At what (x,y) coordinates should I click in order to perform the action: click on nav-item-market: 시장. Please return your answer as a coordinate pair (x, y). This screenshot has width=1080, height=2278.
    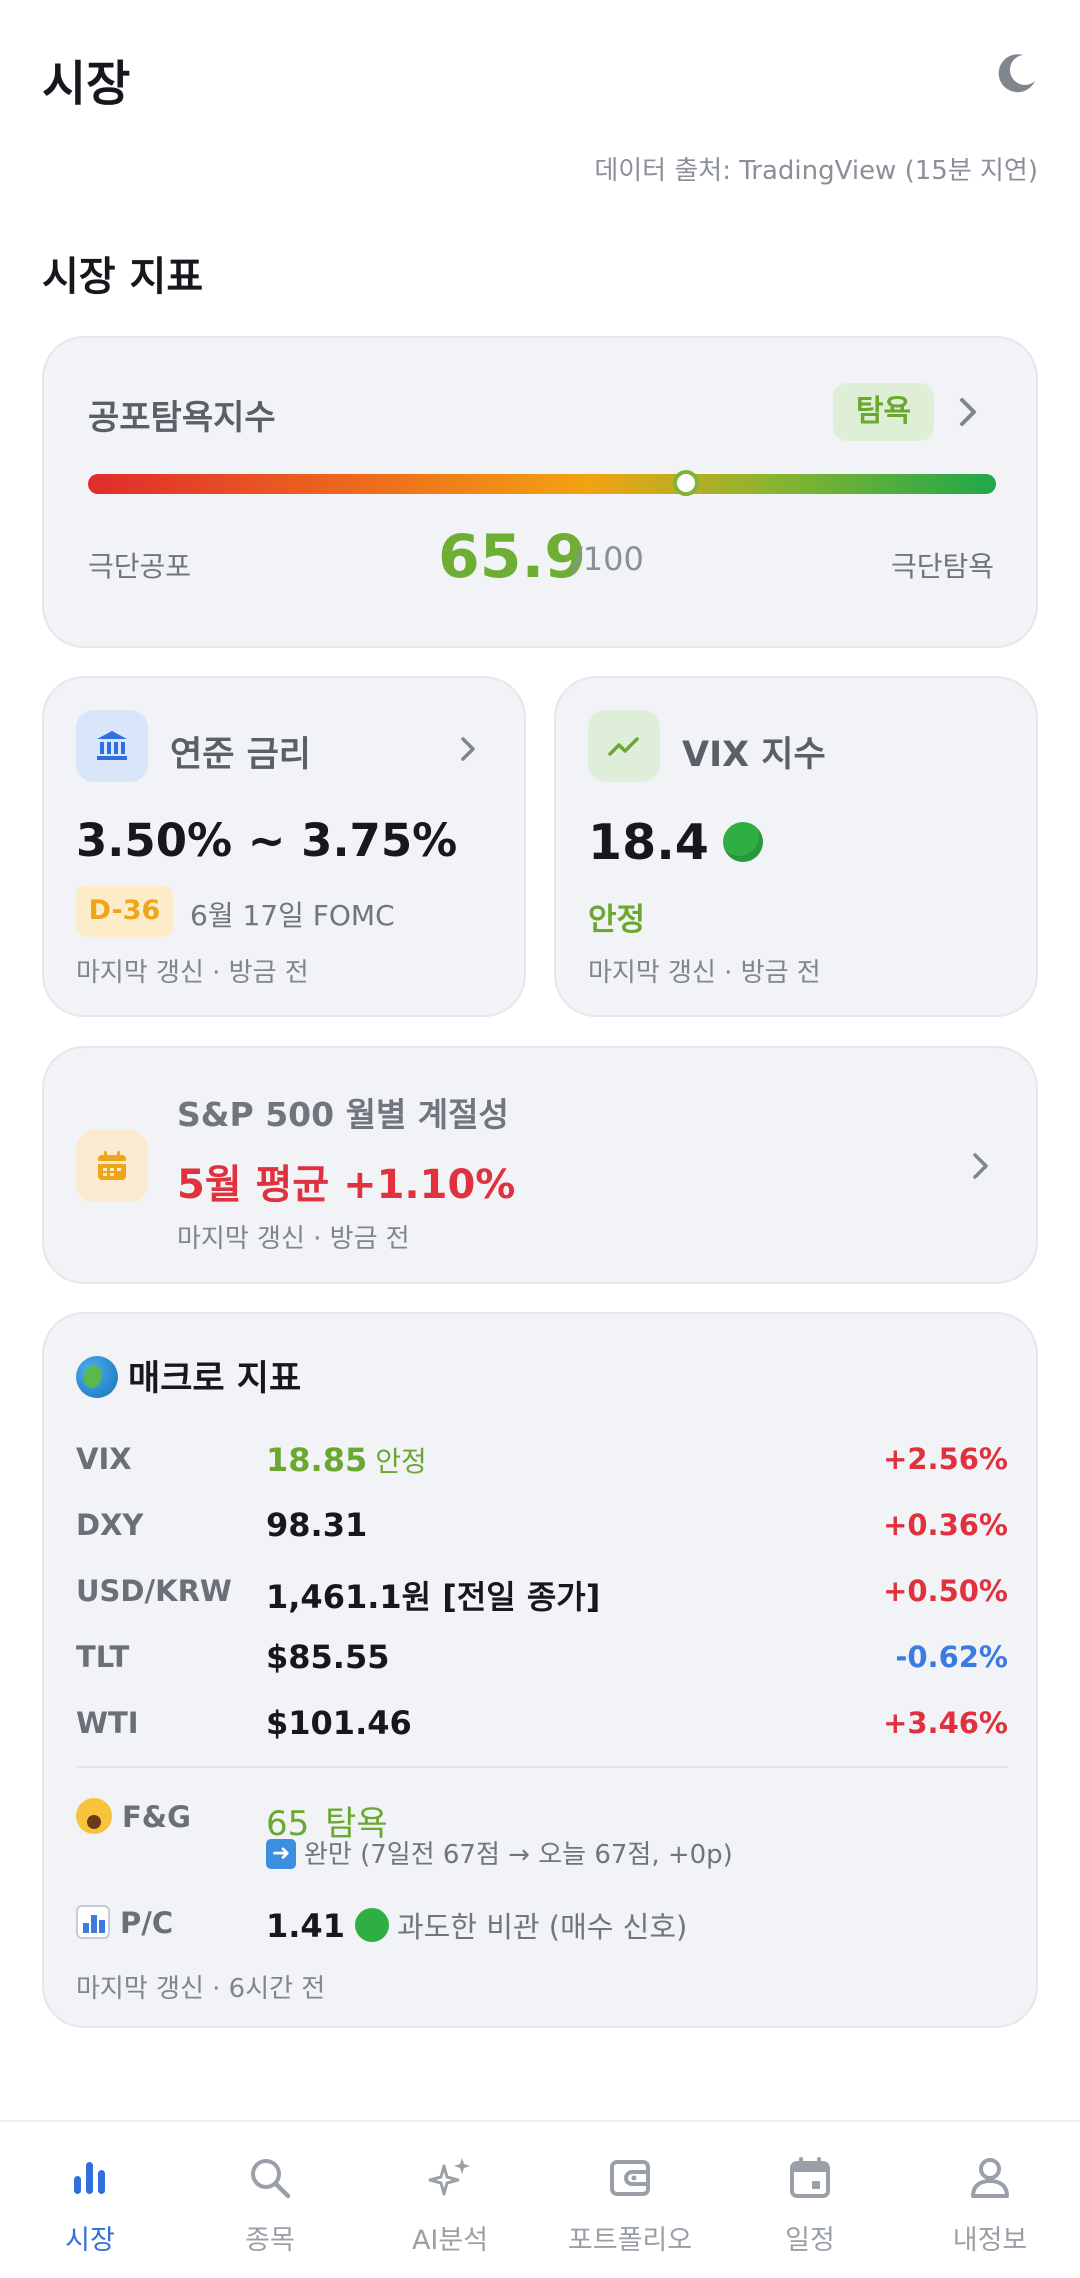
    Looking at the image, I should click on (90, 2200).